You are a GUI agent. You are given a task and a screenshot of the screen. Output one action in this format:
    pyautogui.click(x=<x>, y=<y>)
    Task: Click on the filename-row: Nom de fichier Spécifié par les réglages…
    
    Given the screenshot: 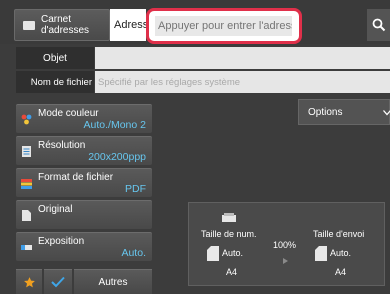 What is the action you would take?
    pyautogui.click(x=203, y=82)
    